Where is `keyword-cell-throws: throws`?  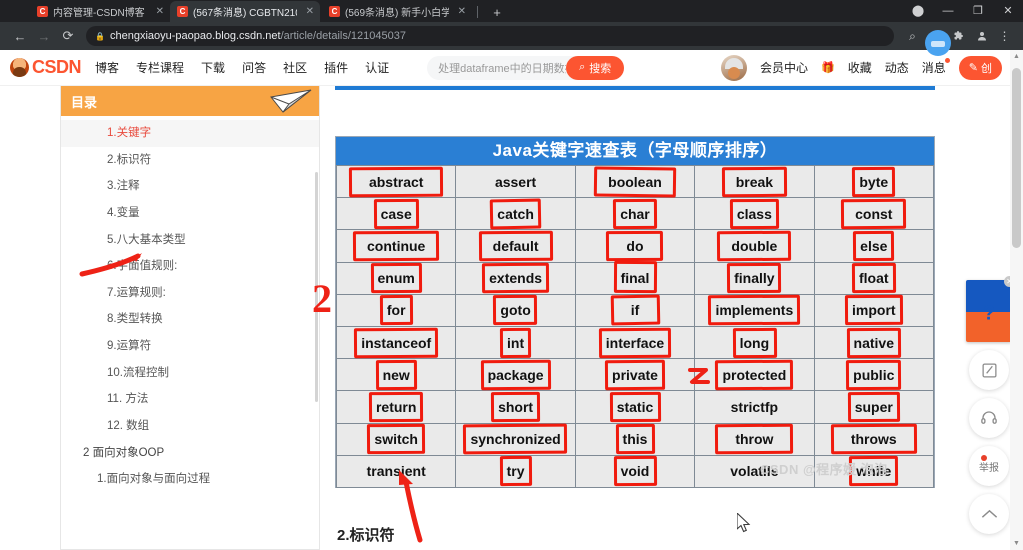 keyword-cell-throws: throws is located at coordinates (874, 439).